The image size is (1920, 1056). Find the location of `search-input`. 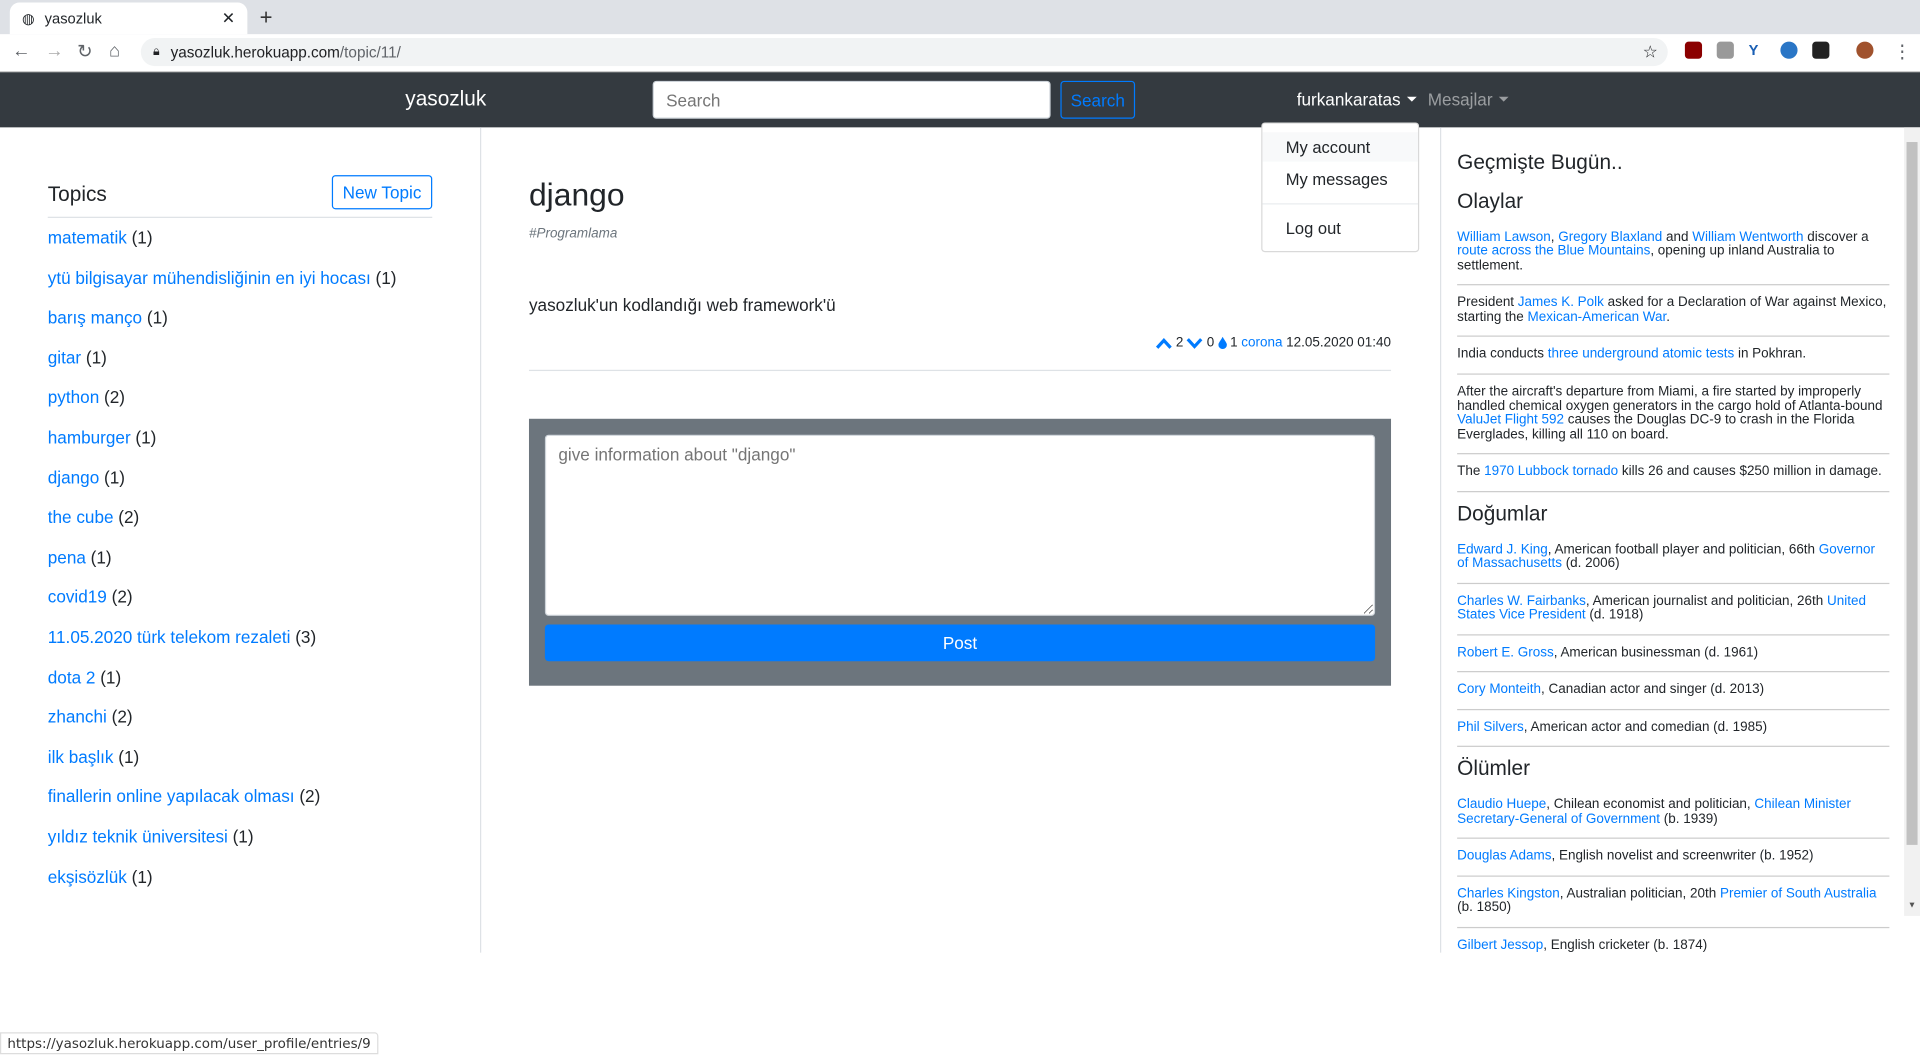

search-input is located at coordinates (851, 99).